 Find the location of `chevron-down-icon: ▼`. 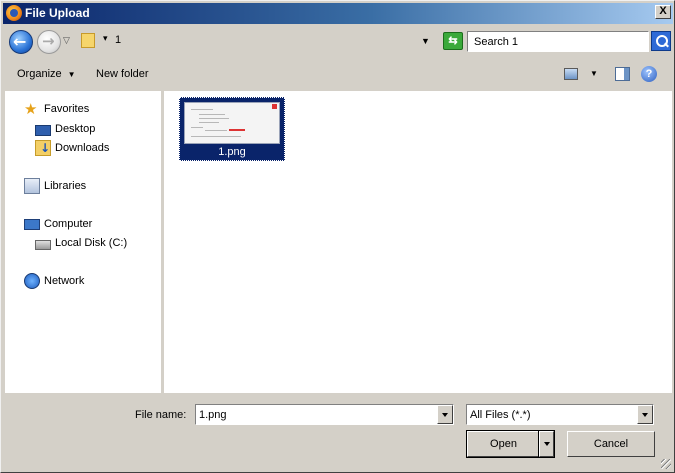

chevron-down-icon: ▼ is located at coordinates (71, 74).